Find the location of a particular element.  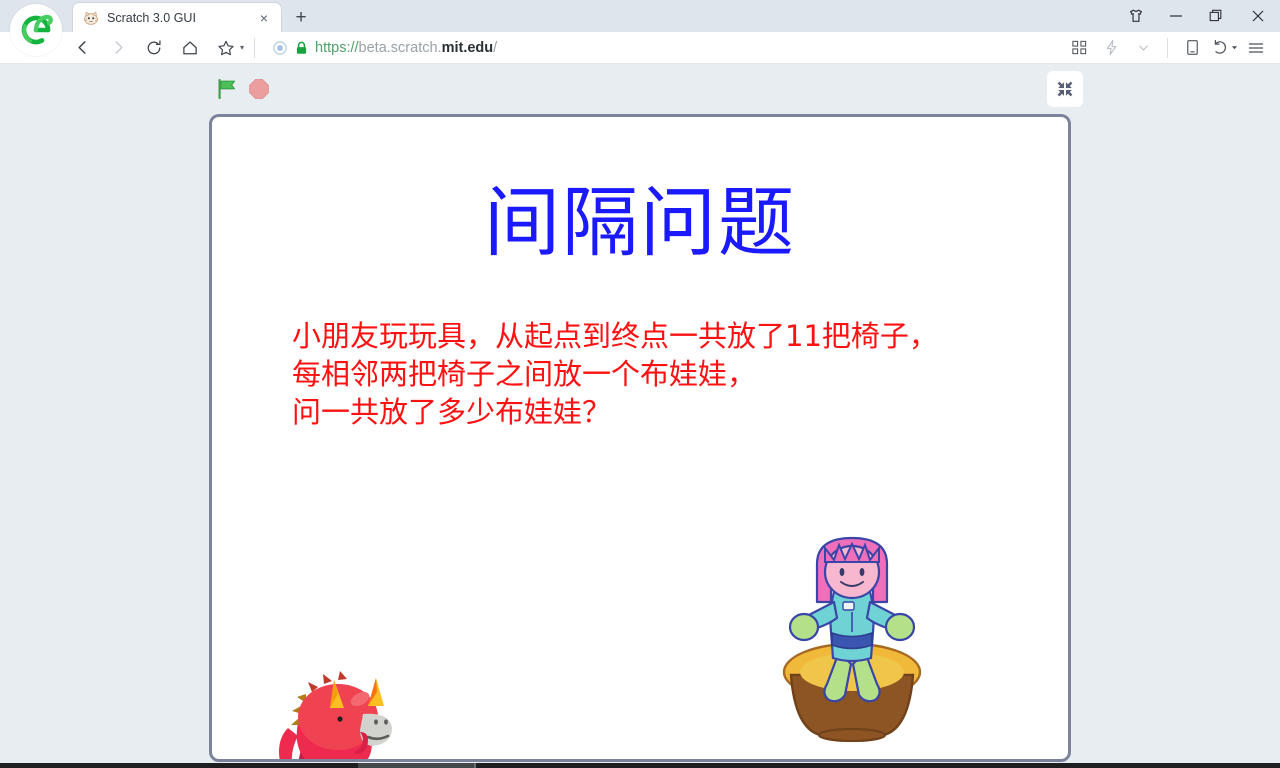

browser-tab-scratch: Scratch 3.0 GUI × is located at coordinates (177, 17).